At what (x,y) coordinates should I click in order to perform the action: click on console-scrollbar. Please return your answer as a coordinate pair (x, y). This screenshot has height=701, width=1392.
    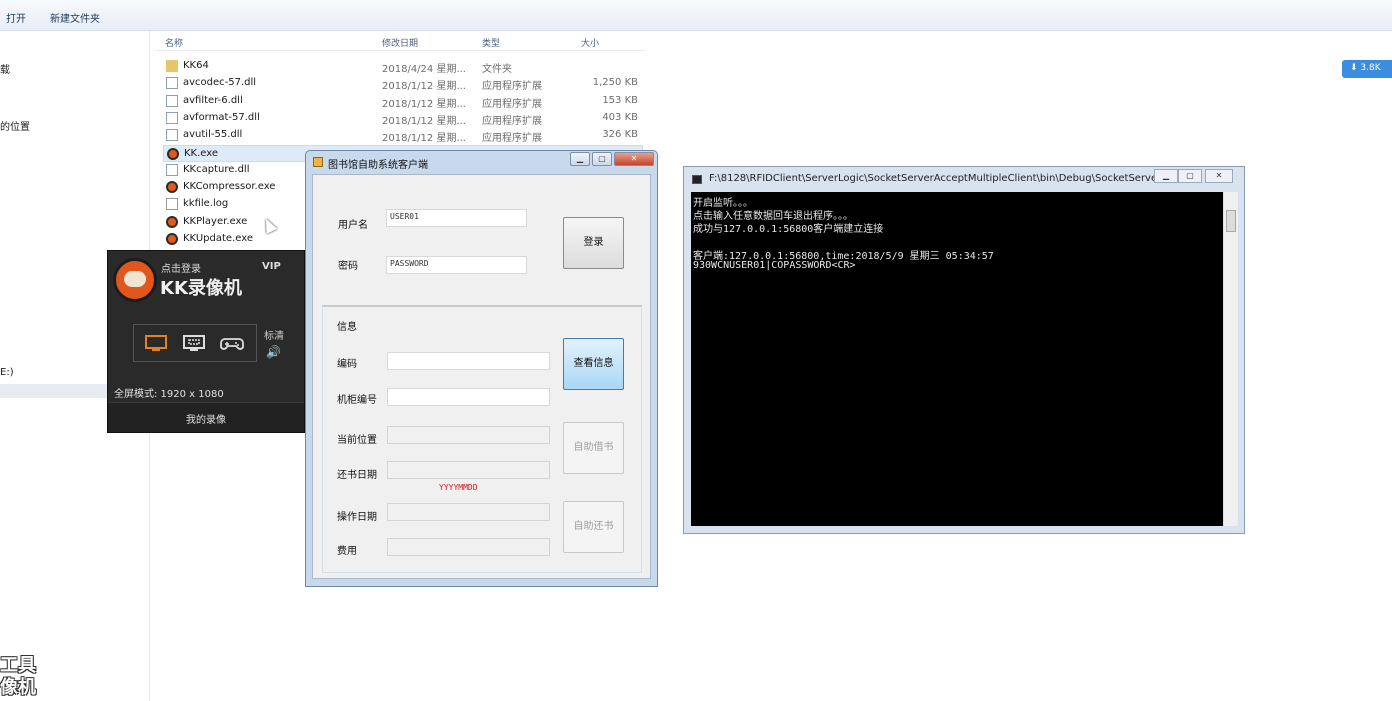
    Looking at the image, I should click on (1230, 359).